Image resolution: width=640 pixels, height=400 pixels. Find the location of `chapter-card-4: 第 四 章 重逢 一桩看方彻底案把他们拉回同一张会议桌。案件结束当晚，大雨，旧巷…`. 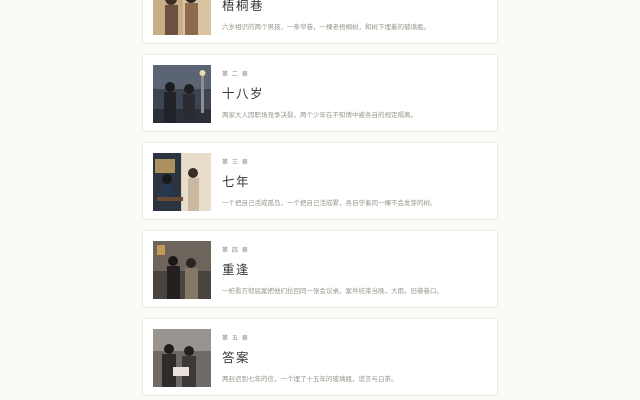

chapter-card-4: 第 四 章 重逢 一桩看方彻底案把他们拉回同一张会议桌。案件结束当晚，大雨，旧巷… is located at coordinates (320, 269).